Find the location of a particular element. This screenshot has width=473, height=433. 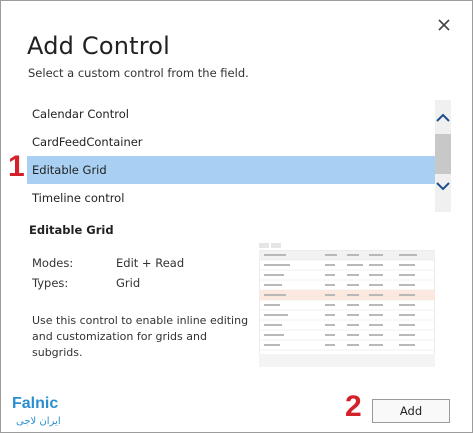

list-item-label: Editable Grid is located at coordinates (69, 170).